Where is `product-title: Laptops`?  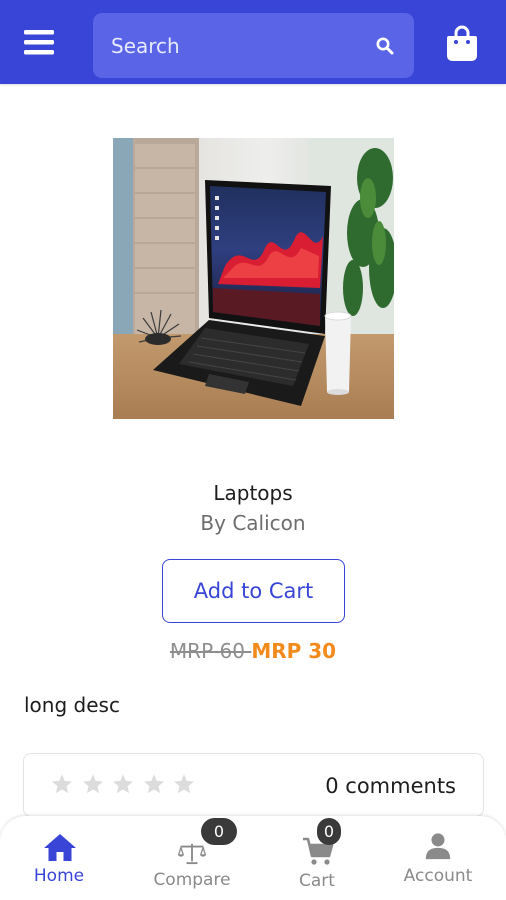 product-title: Laptops is located at coordinates (253, 493).